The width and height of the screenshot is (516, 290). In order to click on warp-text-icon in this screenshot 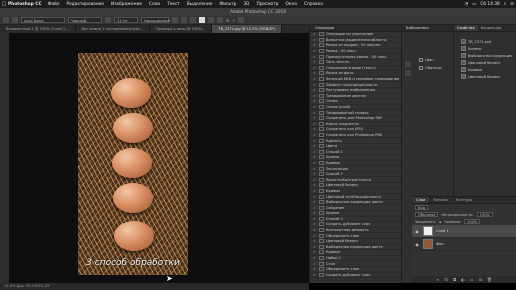, I will do `click(211, 20)`.